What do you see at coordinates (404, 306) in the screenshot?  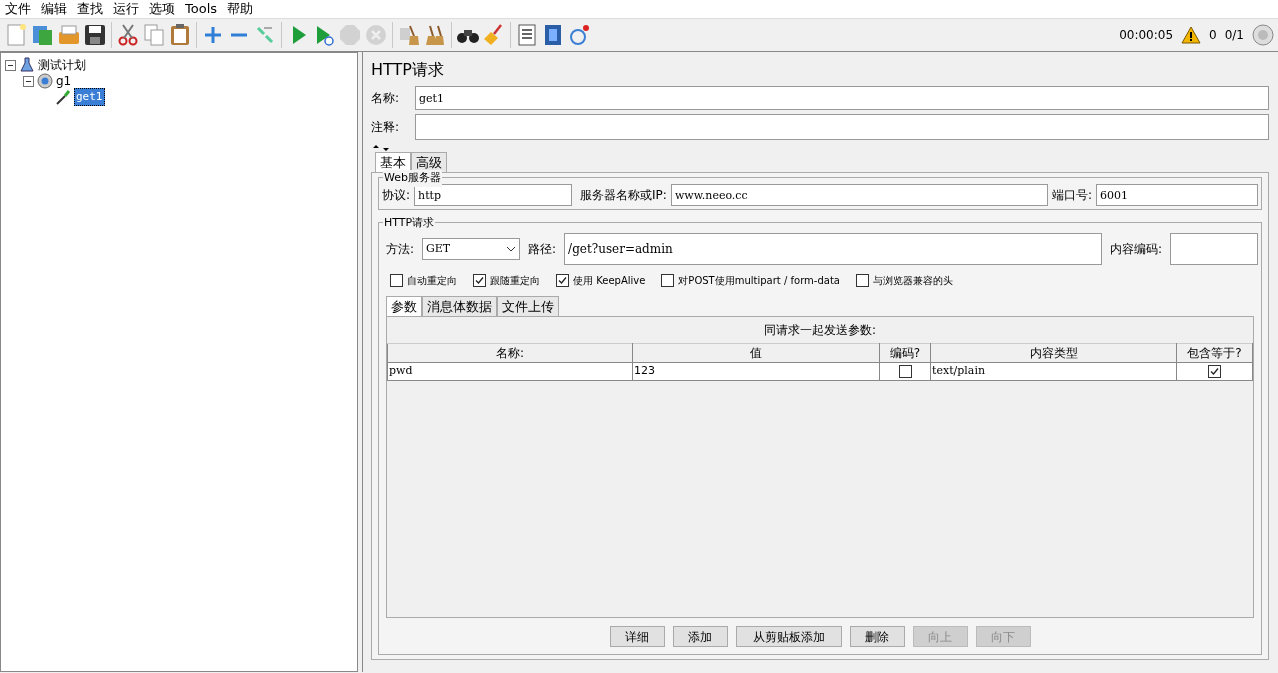 I see `tab: 参数` at bounding box center [404, 306].